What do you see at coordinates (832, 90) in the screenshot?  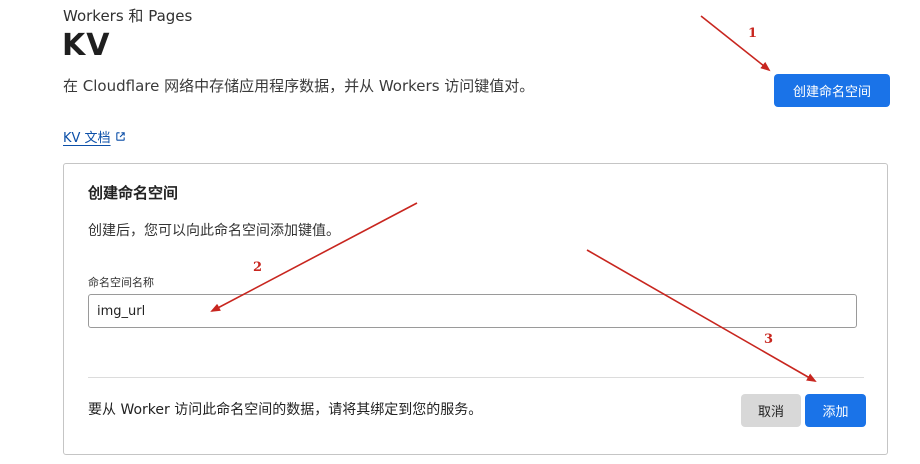 I see `create-namespace-button: 创建命名空间` at bounding box center [832, 90].